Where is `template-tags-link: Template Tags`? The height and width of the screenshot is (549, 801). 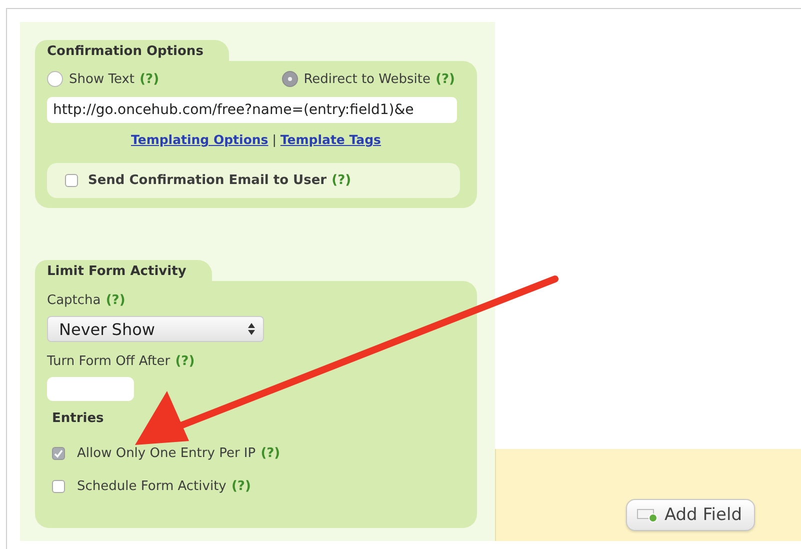
template-tags-link: Template Tags is located at coordinates (331, 139).